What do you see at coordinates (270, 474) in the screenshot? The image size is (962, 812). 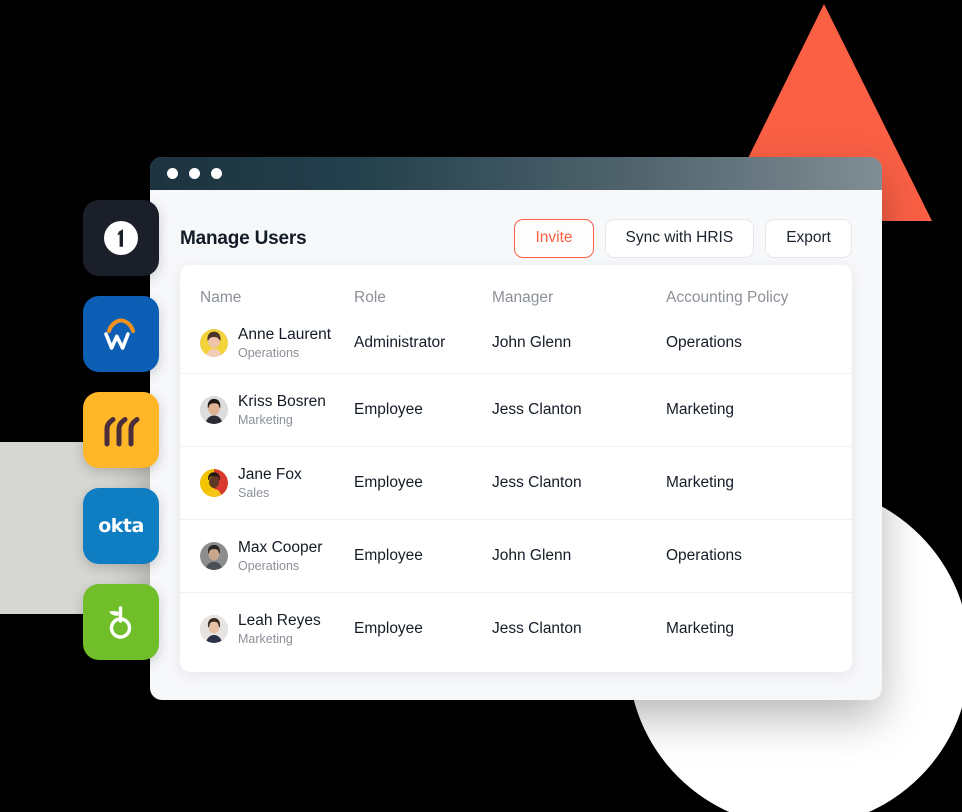 I see `user-name: Jane Fox` at bounding box center [270, 474].